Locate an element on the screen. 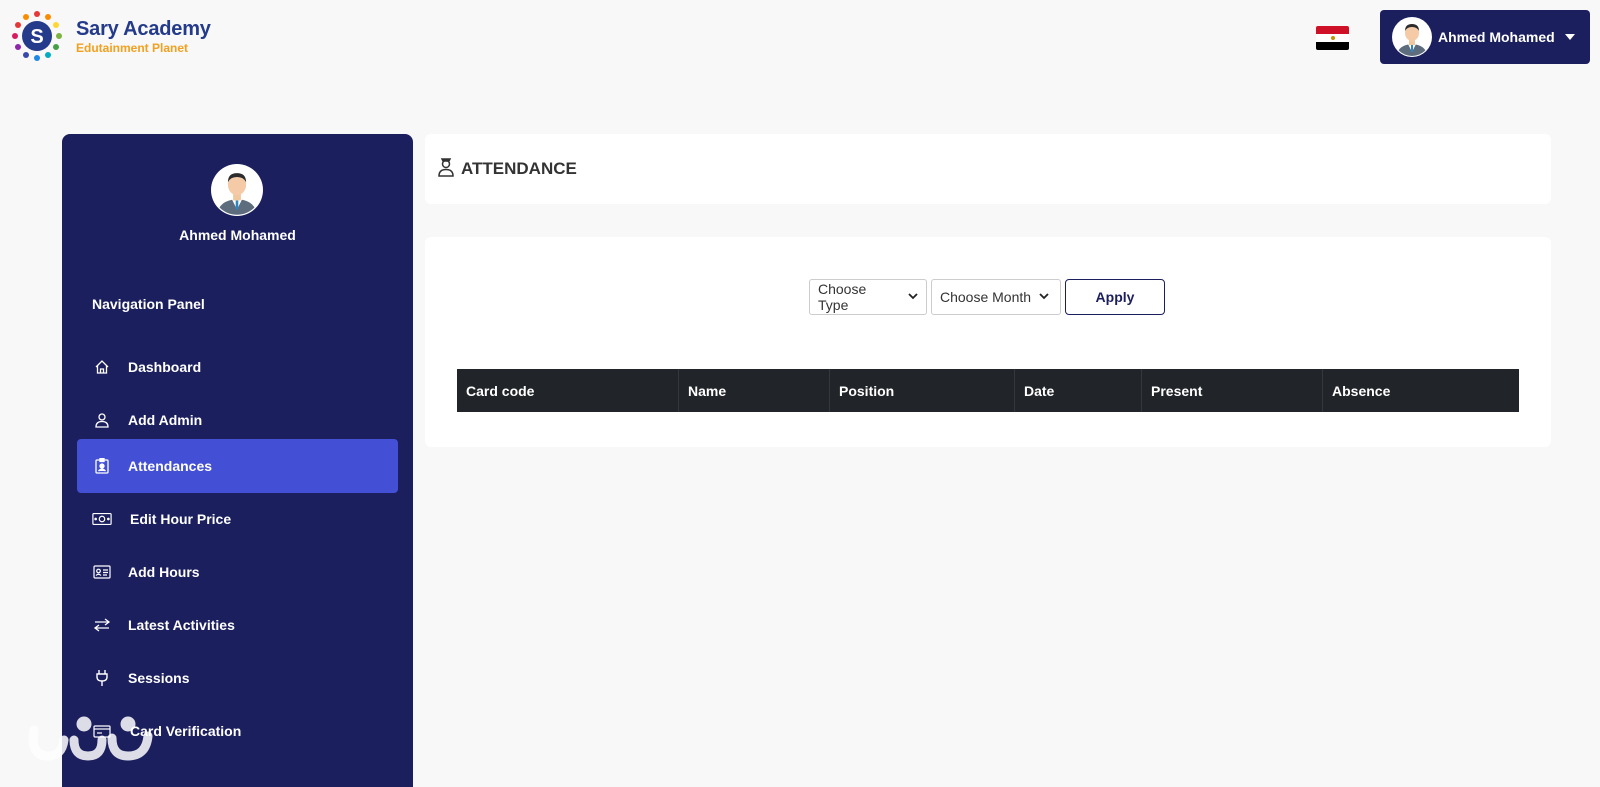 The height and width of the screenshot is (787, 1600). sidebar-user-name: Ahmed Mohamed is located at coordinates (237, 235).